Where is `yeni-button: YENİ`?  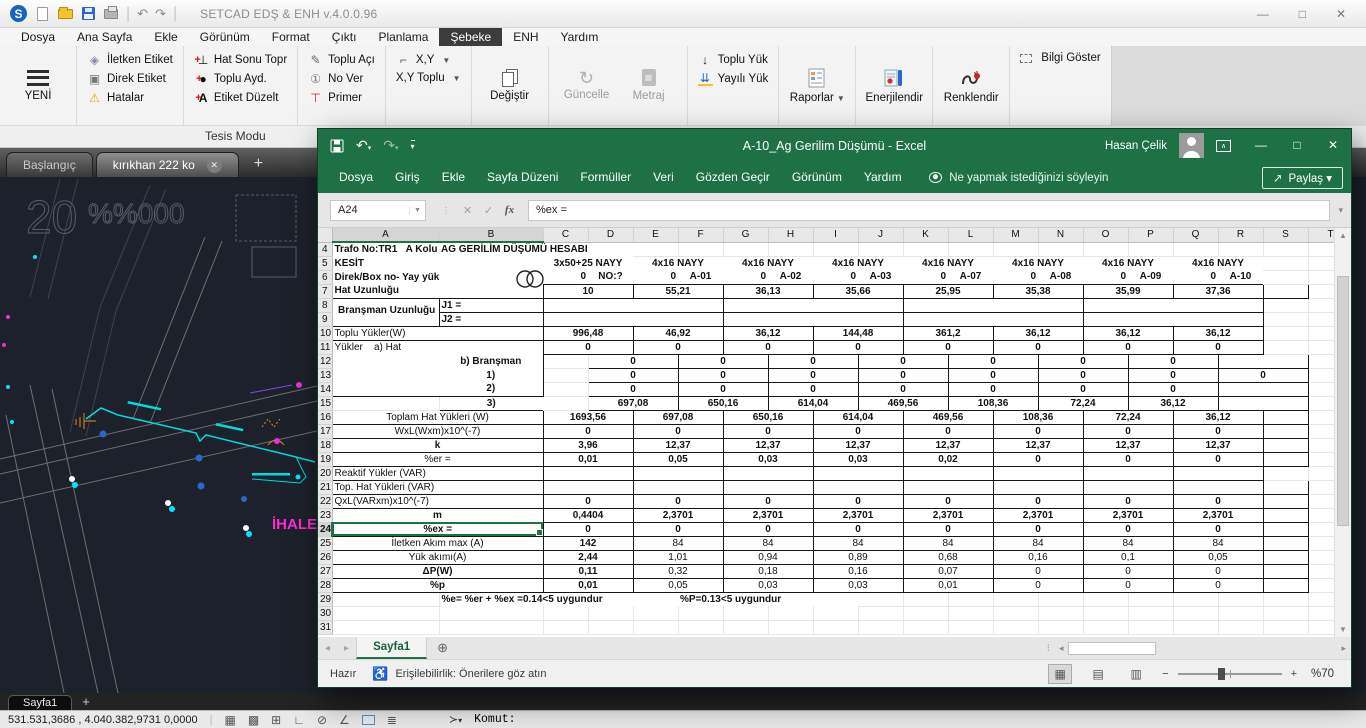
yeni-button: YENİ is located at coordinates (38, 85).